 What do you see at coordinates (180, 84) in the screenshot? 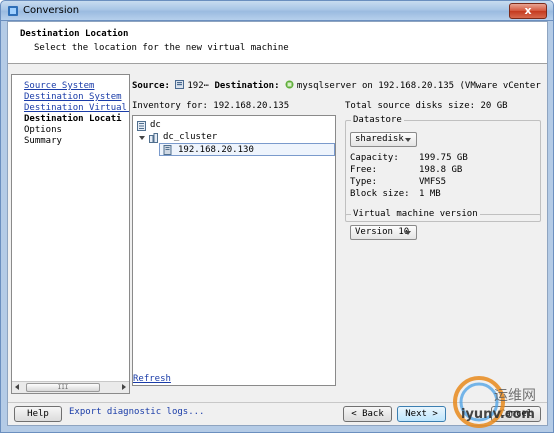
I see `source-machine-icon` at bounding box center [180, 84].